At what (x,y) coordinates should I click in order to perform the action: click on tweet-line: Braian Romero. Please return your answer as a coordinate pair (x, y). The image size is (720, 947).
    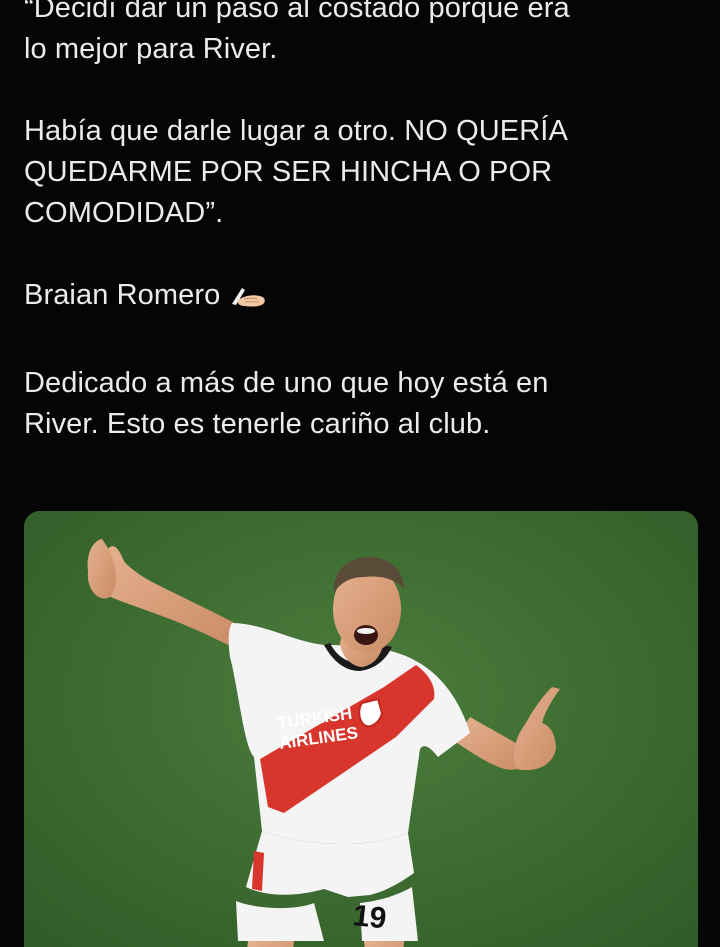
    Looking at the image, I should click on (122, 295).